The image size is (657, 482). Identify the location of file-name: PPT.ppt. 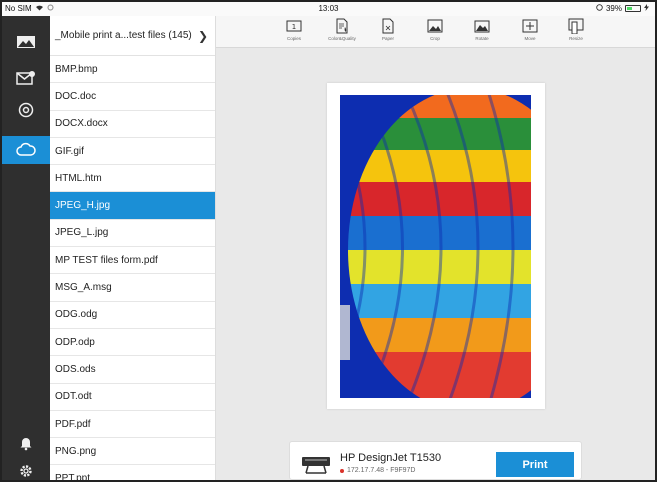
(73, 476).